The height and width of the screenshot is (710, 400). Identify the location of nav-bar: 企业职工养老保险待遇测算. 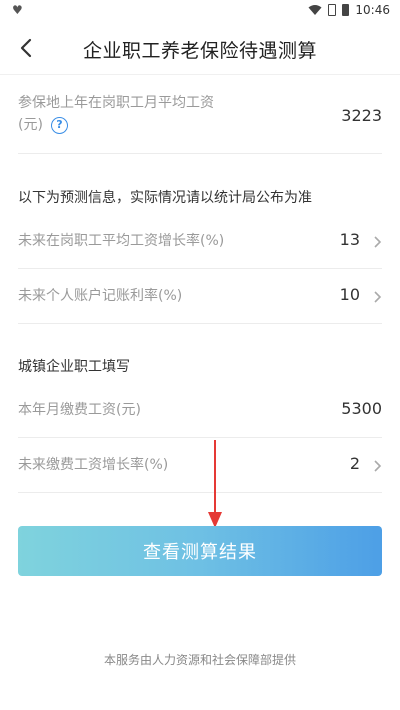
(200, 48).